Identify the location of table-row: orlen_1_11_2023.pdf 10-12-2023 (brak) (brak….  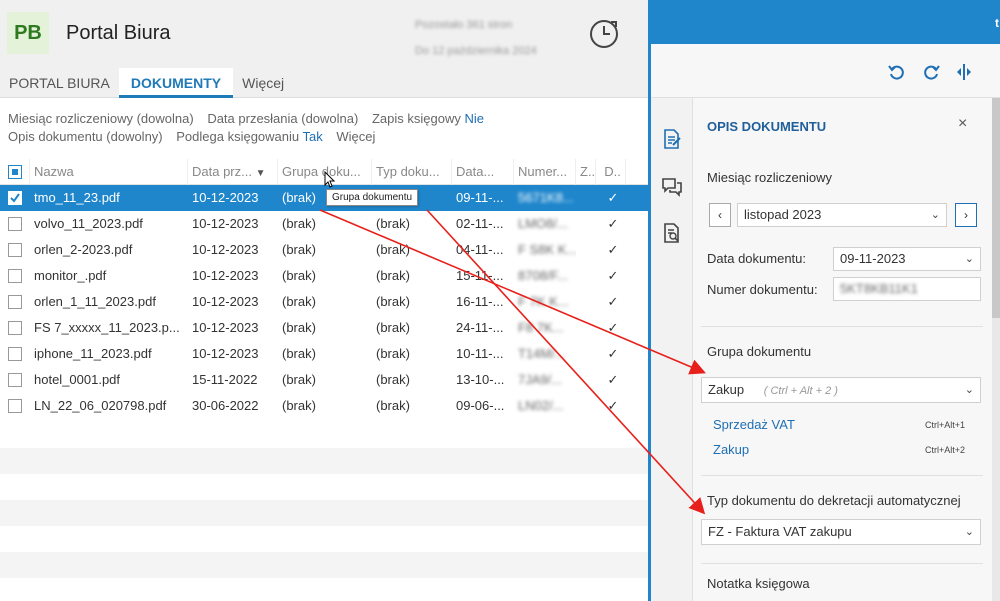
(324, 302).